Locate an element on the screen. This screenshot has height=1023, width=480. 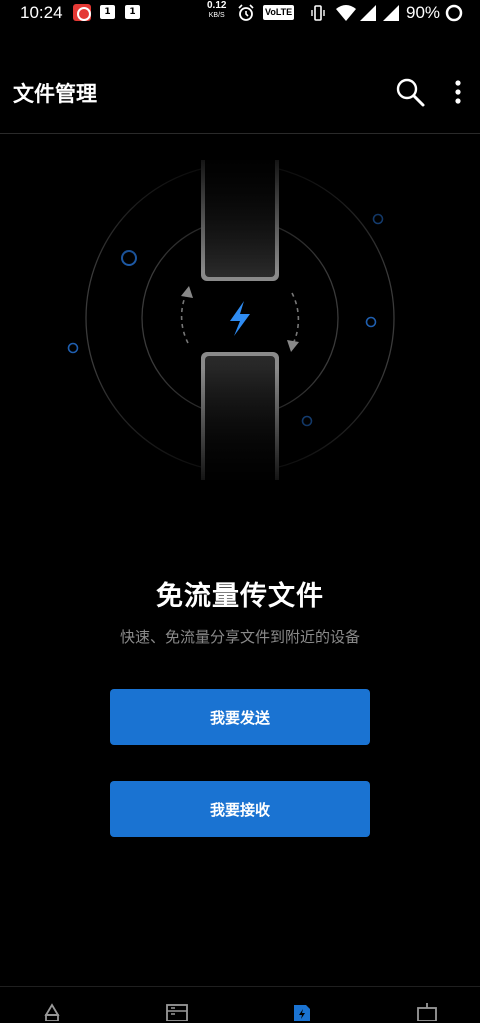
recent-icon is located at coordinates (52, 1012).